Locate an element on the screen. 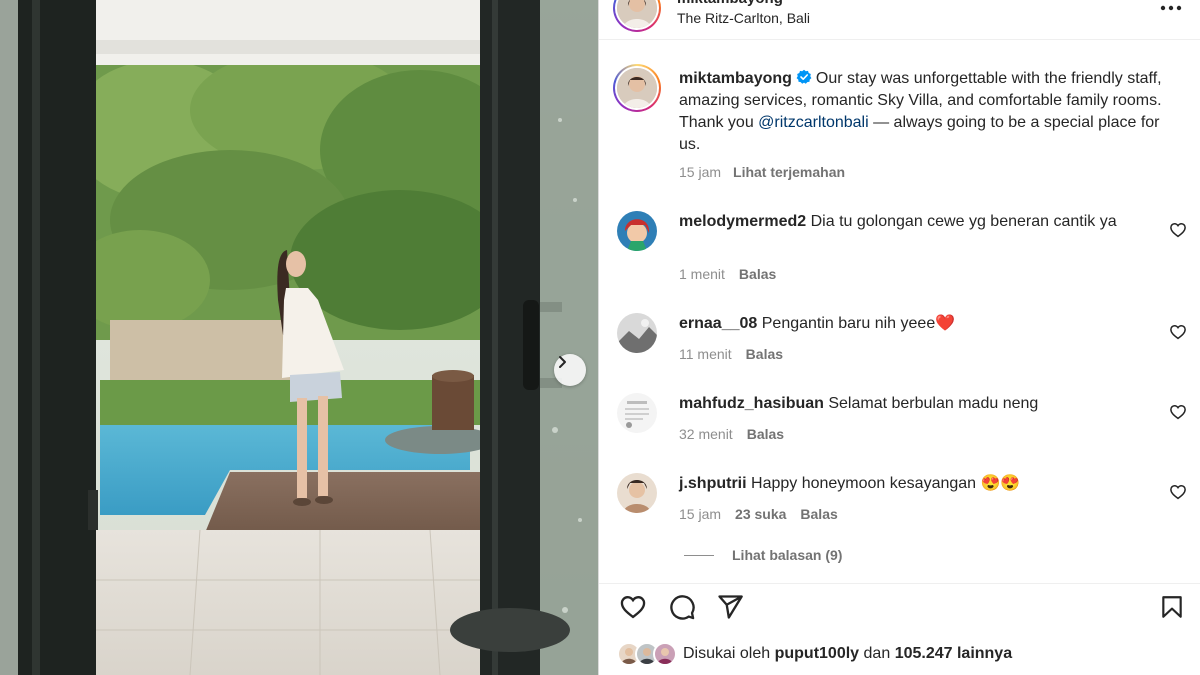 The width and height of the screenshot is (1200, 675). comment-username: melodymermed2 is located at coordinates (742, 221).